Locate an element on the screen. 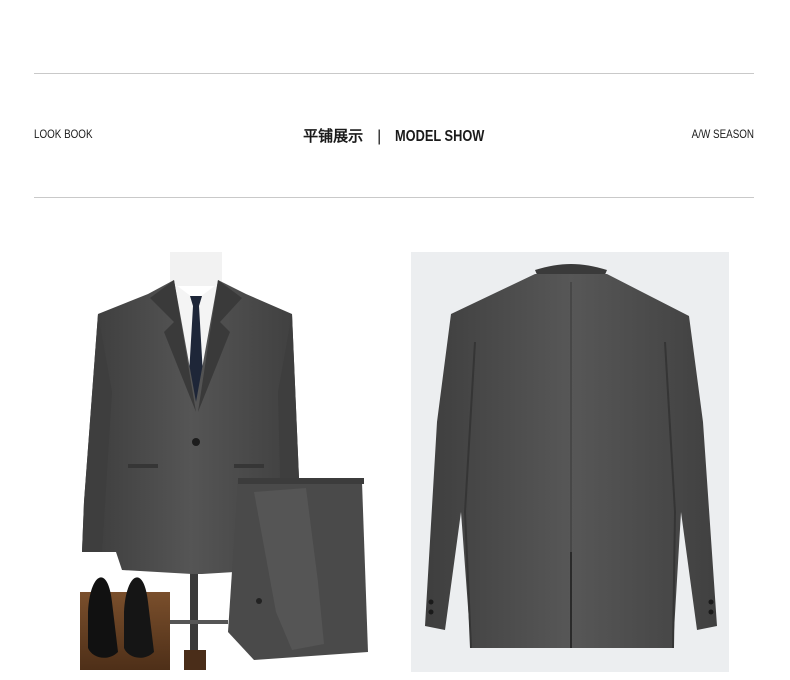 The image size is (790, 680). section-title: 平铺展示 | MODEL SHOW is located at coordinates (395, 135).